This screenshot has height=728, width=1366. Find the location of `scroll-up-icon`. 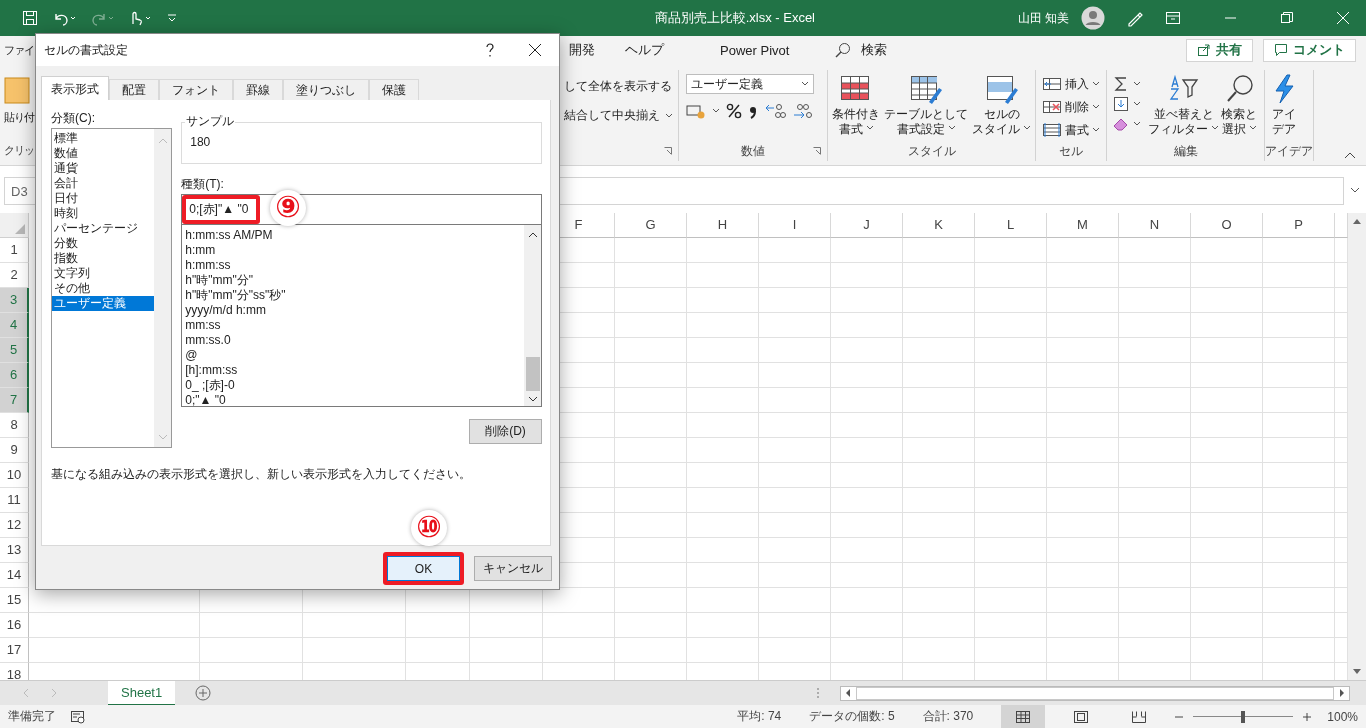

scroll-up-icon is located at coordinates (1357, 221).